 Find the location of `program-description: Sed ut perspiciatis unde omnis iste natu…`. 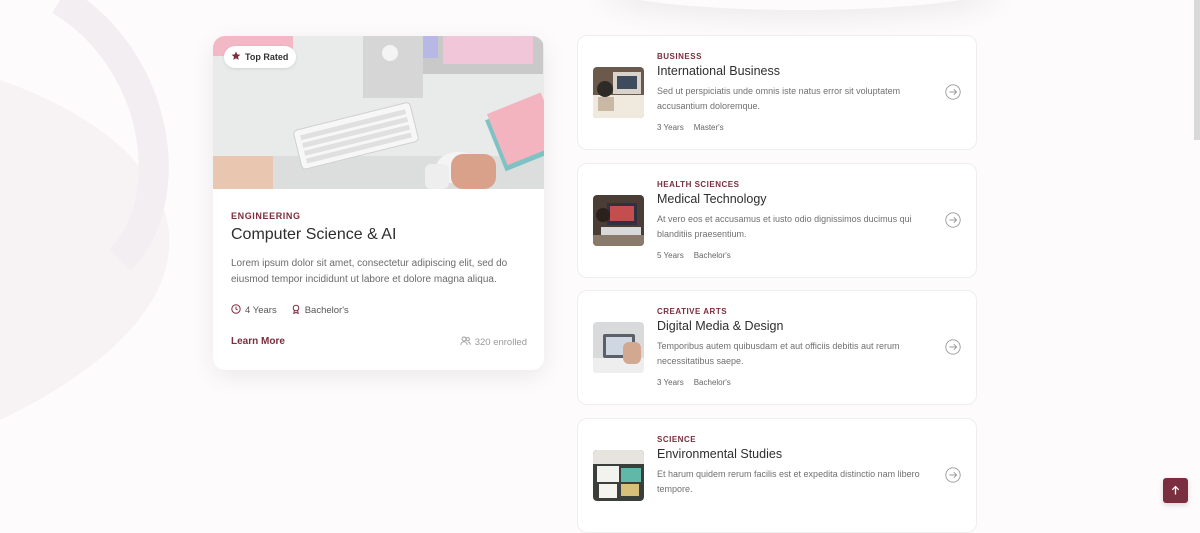

program-description: Sed ut perspiciatis unde omnis iste natu… is located at coordinates (779, 98).